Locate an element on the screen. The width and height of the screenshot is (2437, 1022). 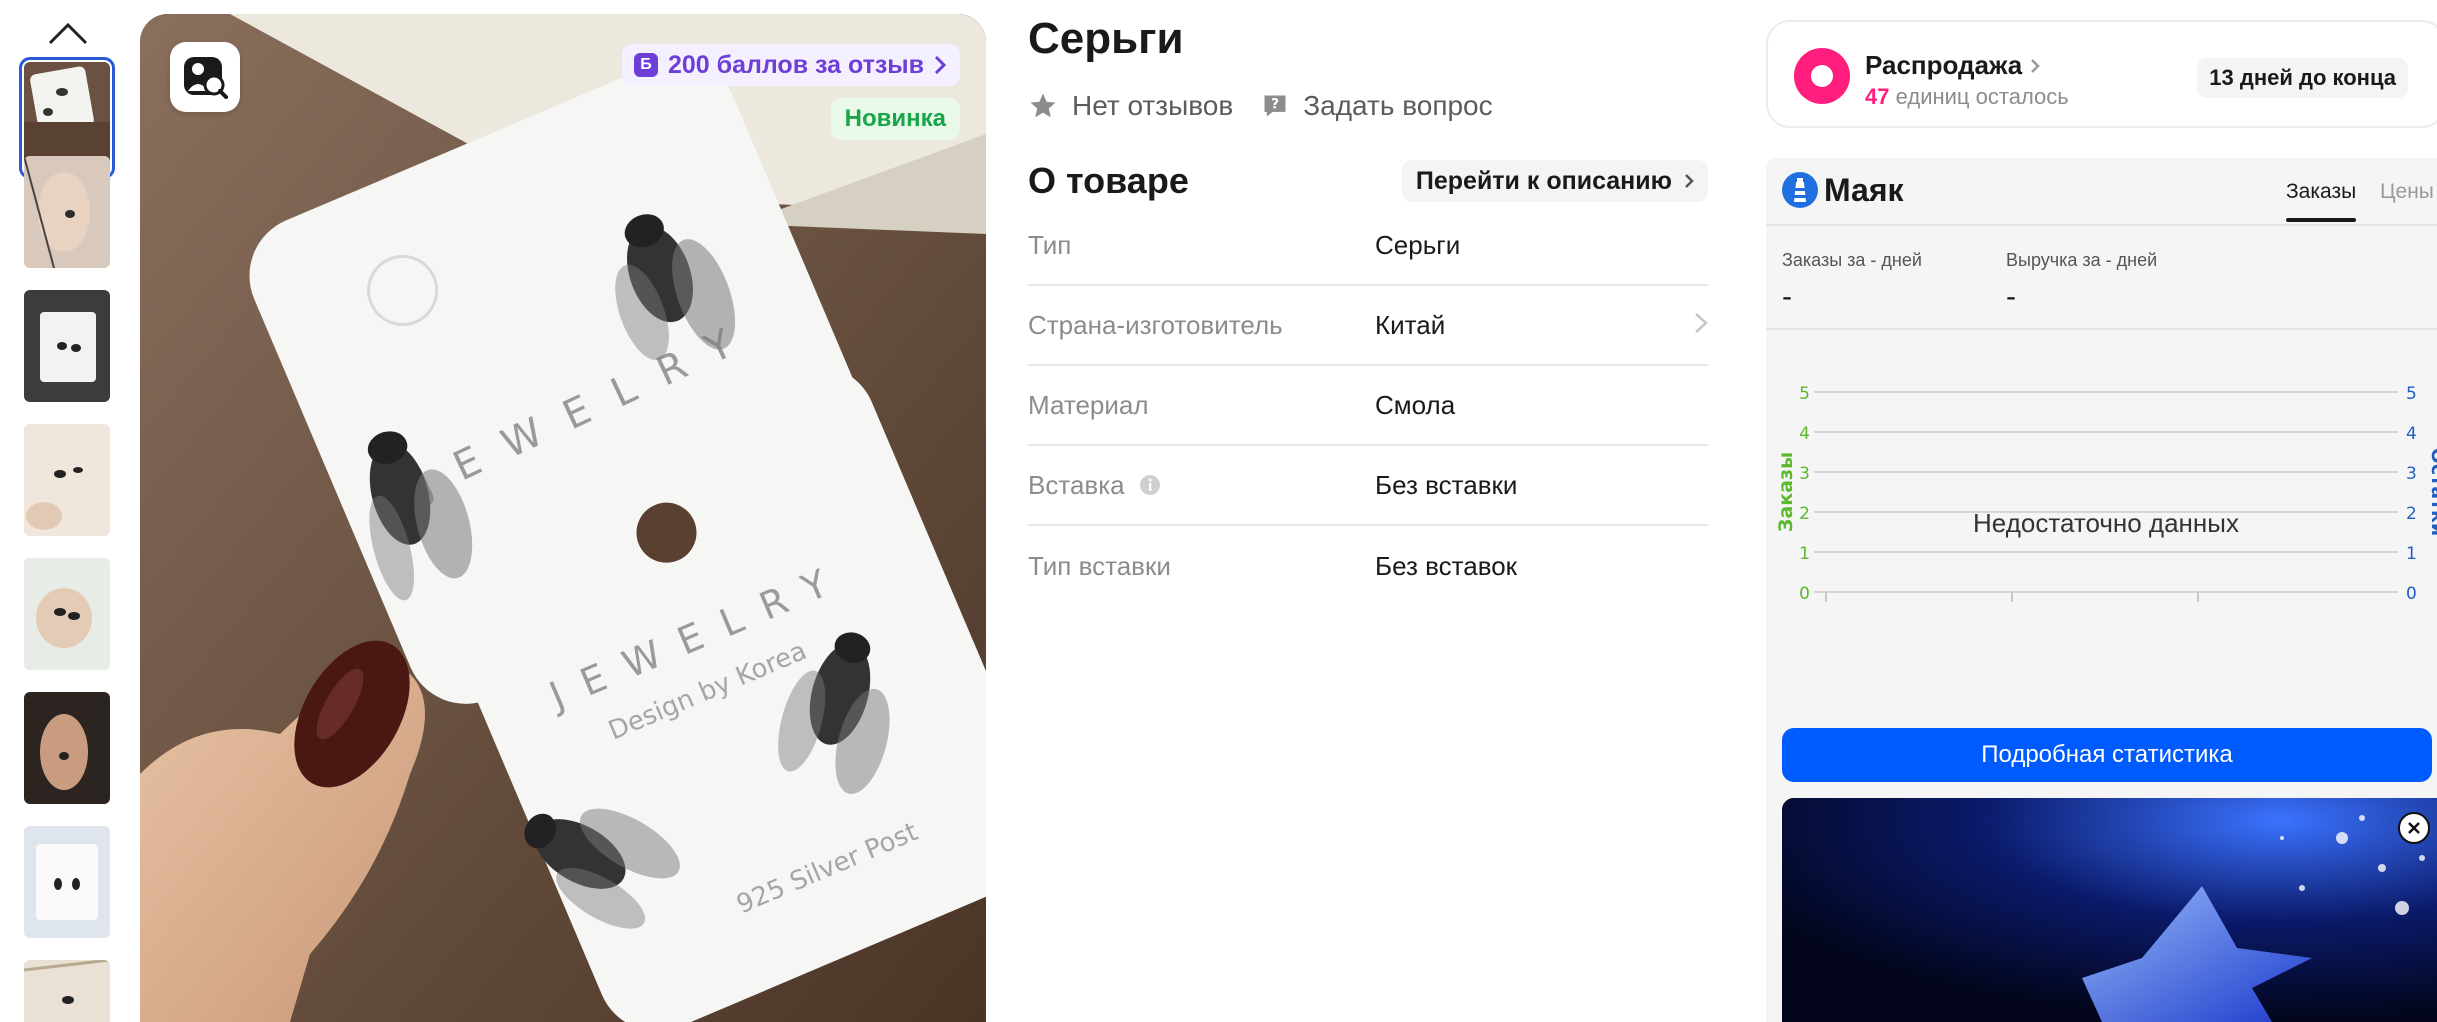
image-search-button is located at coordinates (205, 77).